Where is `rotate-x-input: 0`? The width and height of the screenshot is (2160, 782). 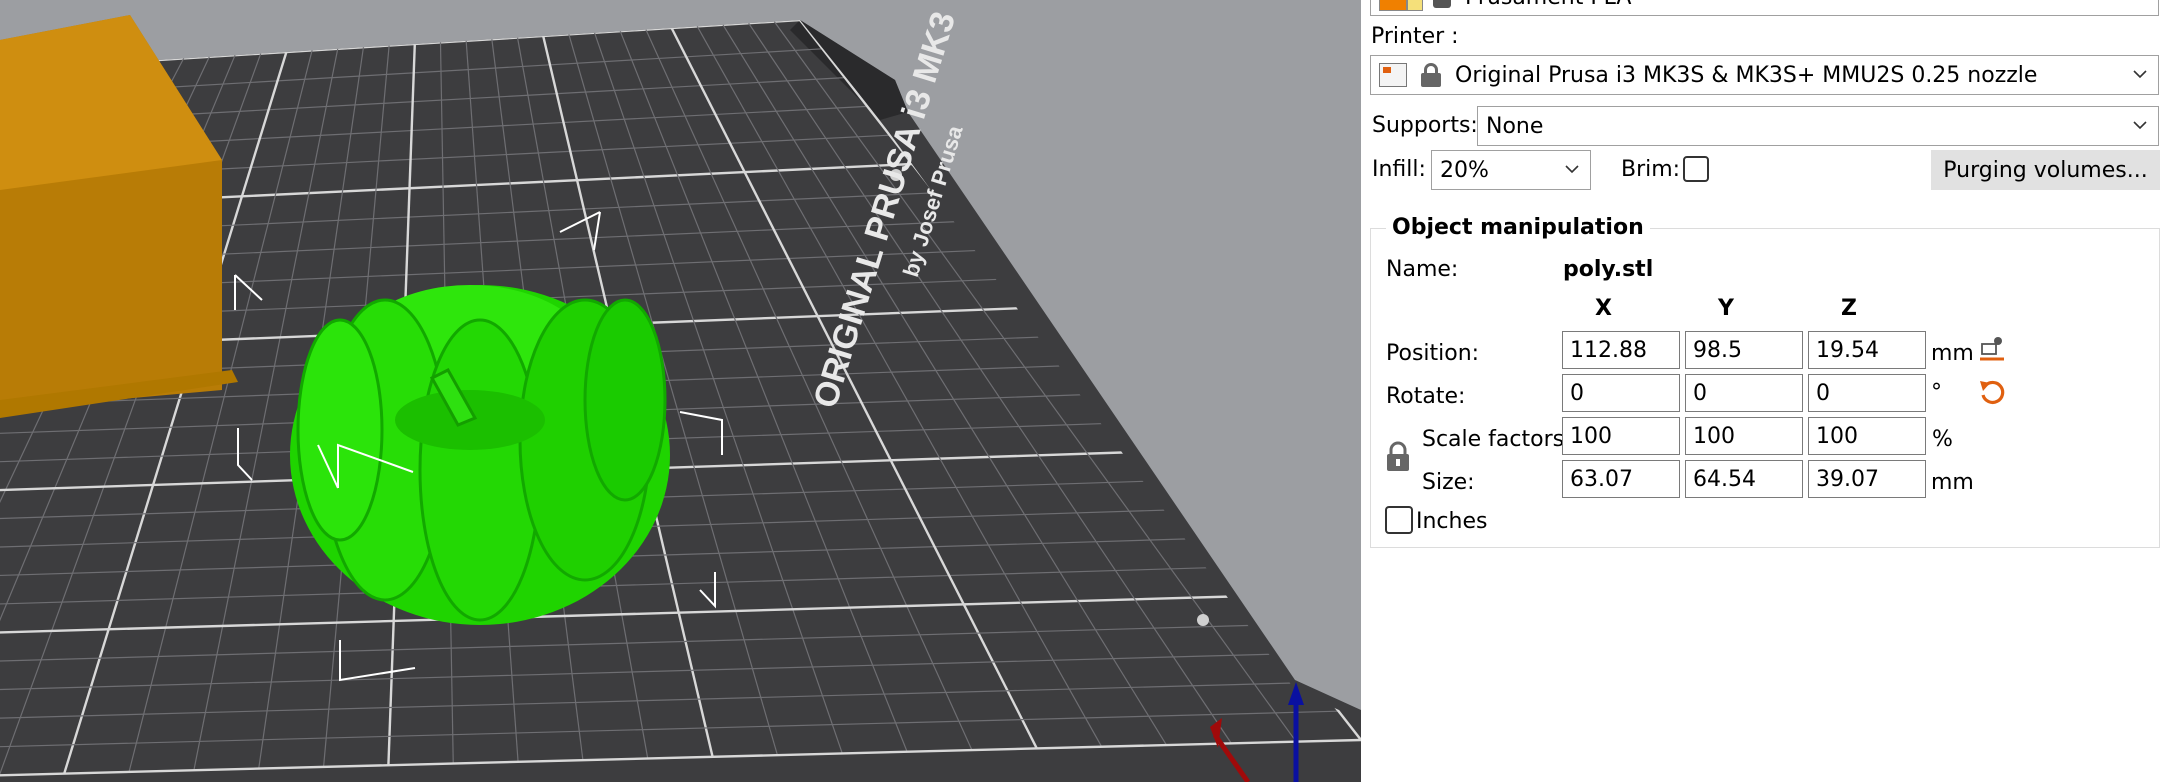
rotate-x-input: 0 is located at coordinates (1621, 393).